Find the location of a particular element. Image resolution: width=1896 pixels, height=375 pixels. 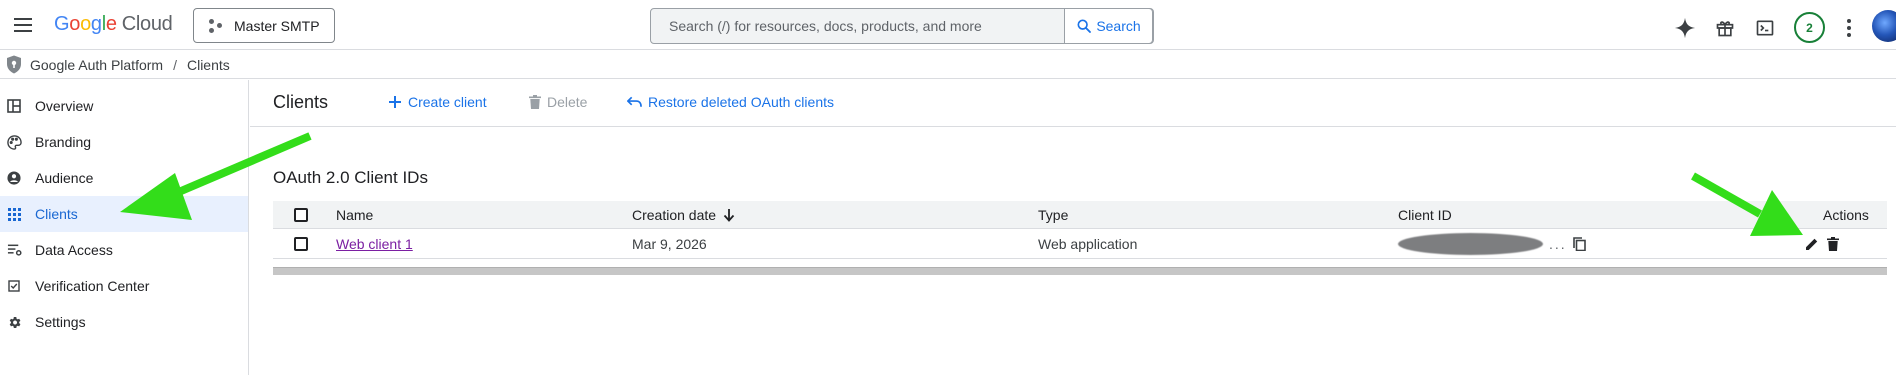

column-header-actions: Actions is located at coordinates (1846, 214).